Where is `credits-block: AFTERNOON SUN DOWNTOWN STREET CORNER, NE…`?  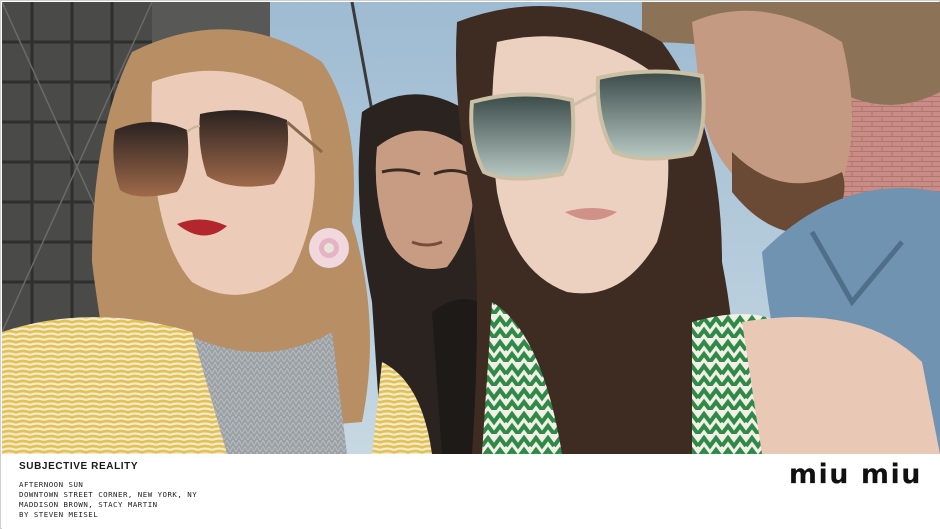 credits-block: AFTERNOON SUN DOWNTOWN STREET CORNER, NE… is located at coordinates (108, 500).